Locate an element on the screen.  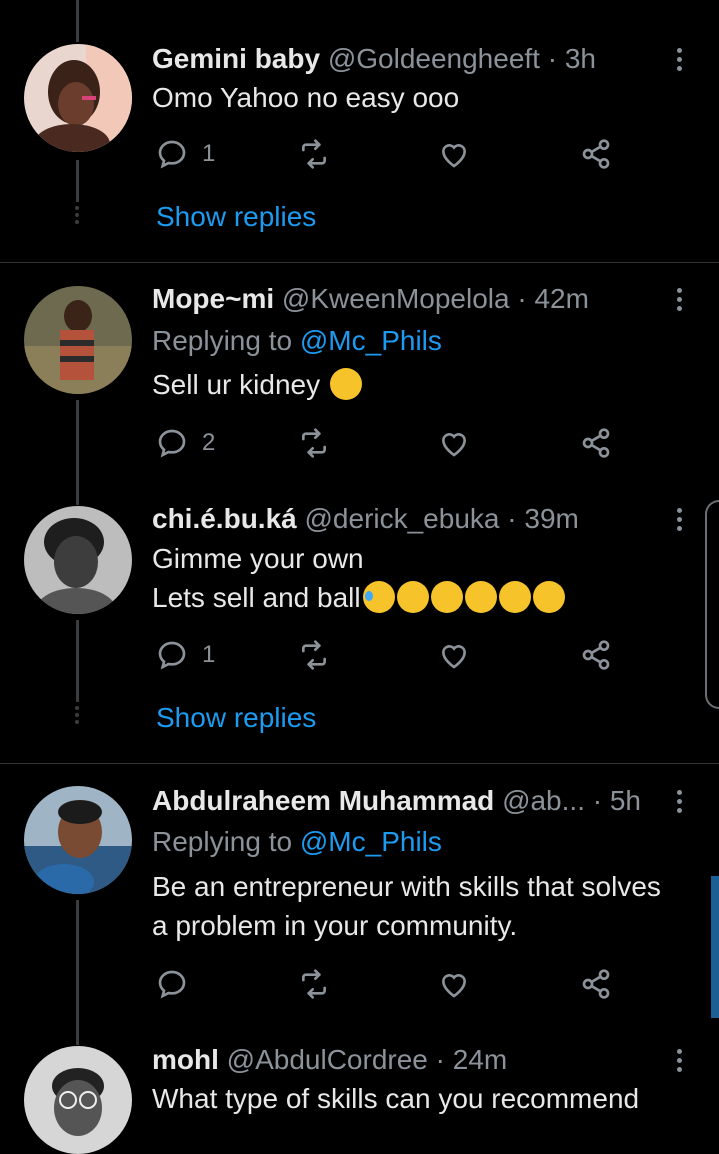
author-handle: @KweenMopelola is located at coordinates (396, 298).